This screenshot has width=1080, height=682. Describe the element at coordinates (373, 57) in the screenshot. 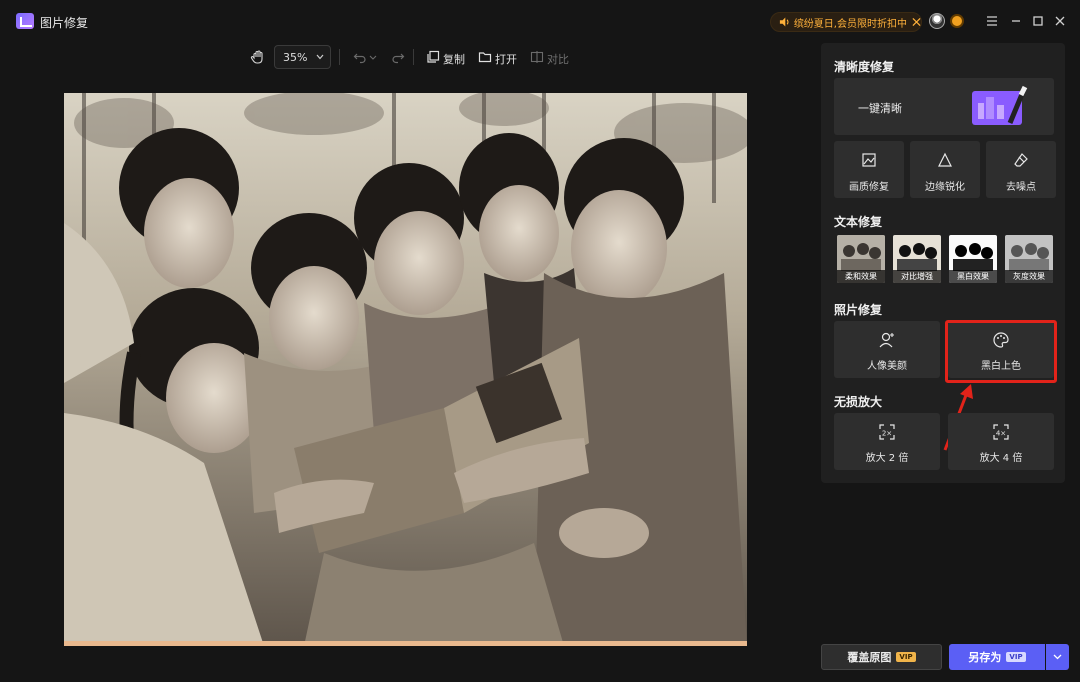

I see `undo-dropdown-icon` at that location.